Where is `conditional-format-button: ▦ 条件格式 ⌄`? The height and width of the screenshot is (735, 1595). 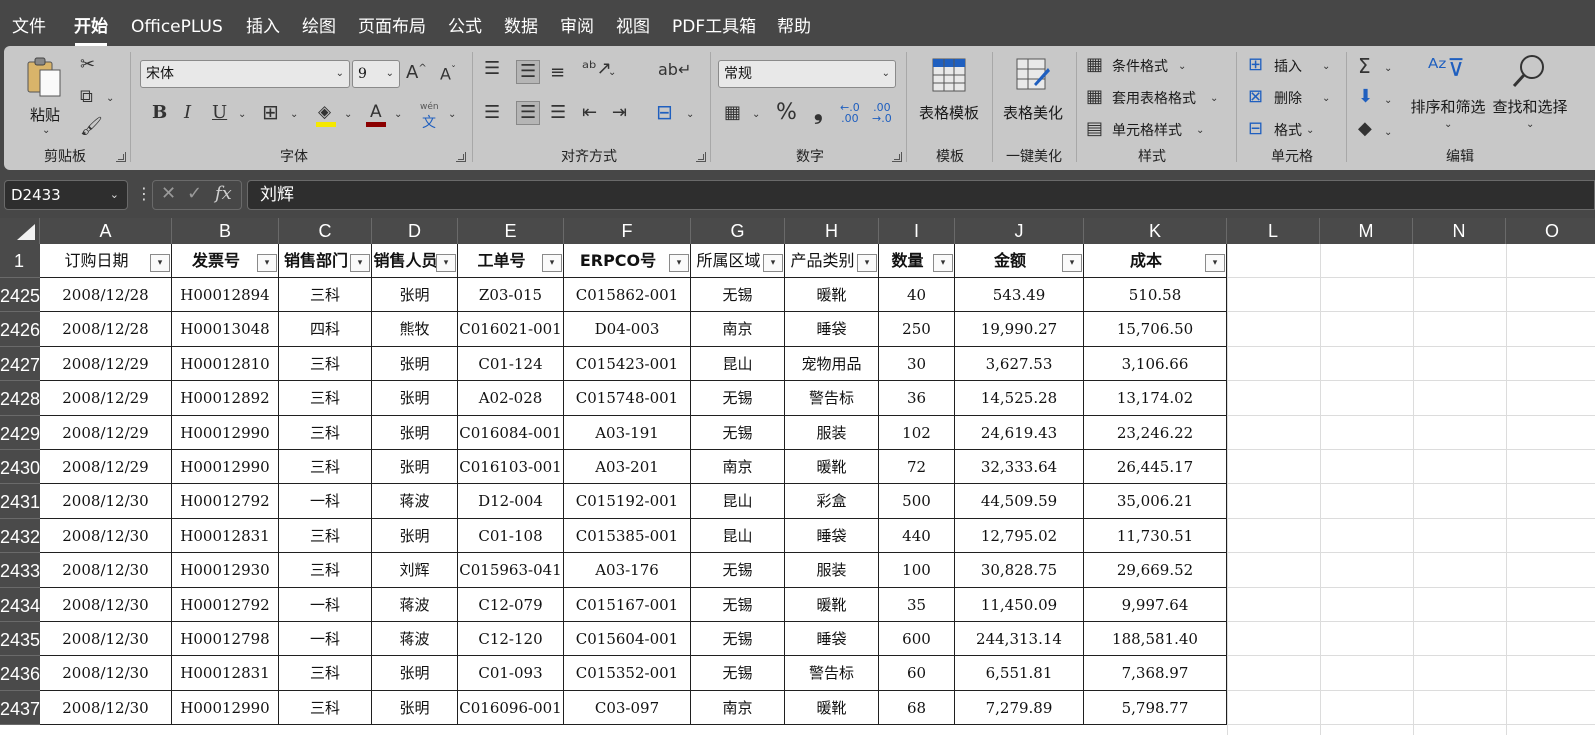 conditional-format-button: ▦ 条件格式 ⌄ is located at coordinates (1156, 66).